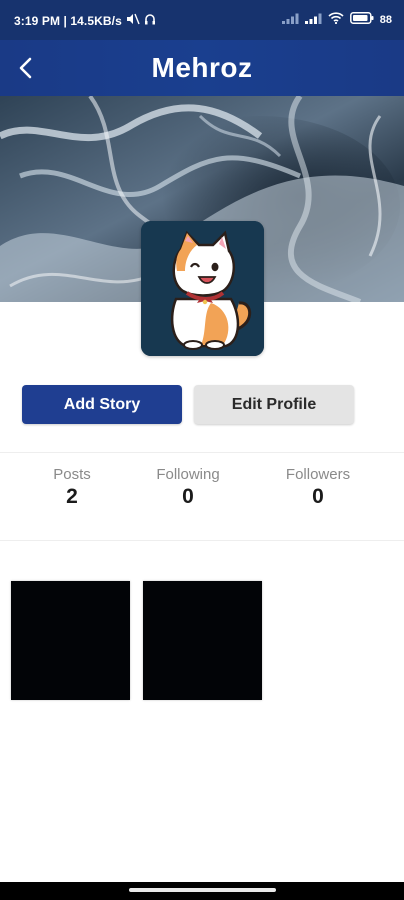  What do you see at coordinates (68, 20) in the screenshot?
I see `status-time-speed: 3:19 PM | 14.5KB/s` at bounding box center [68, 20].